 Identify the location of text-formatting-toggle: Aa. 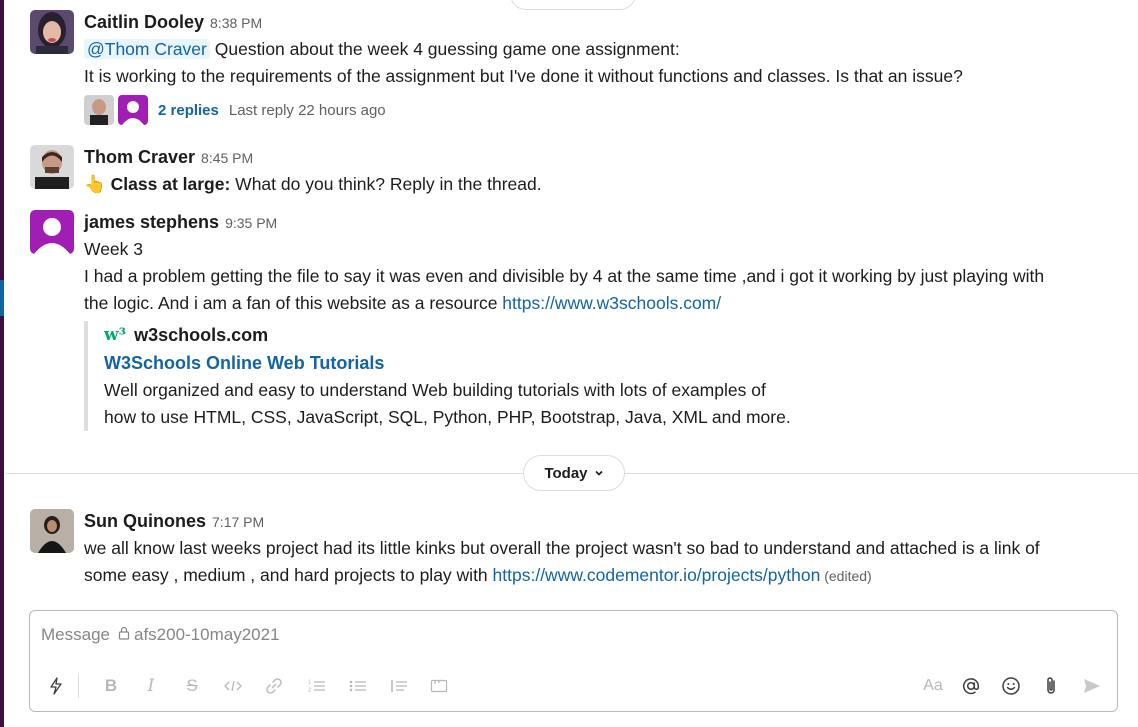
(933, 686).